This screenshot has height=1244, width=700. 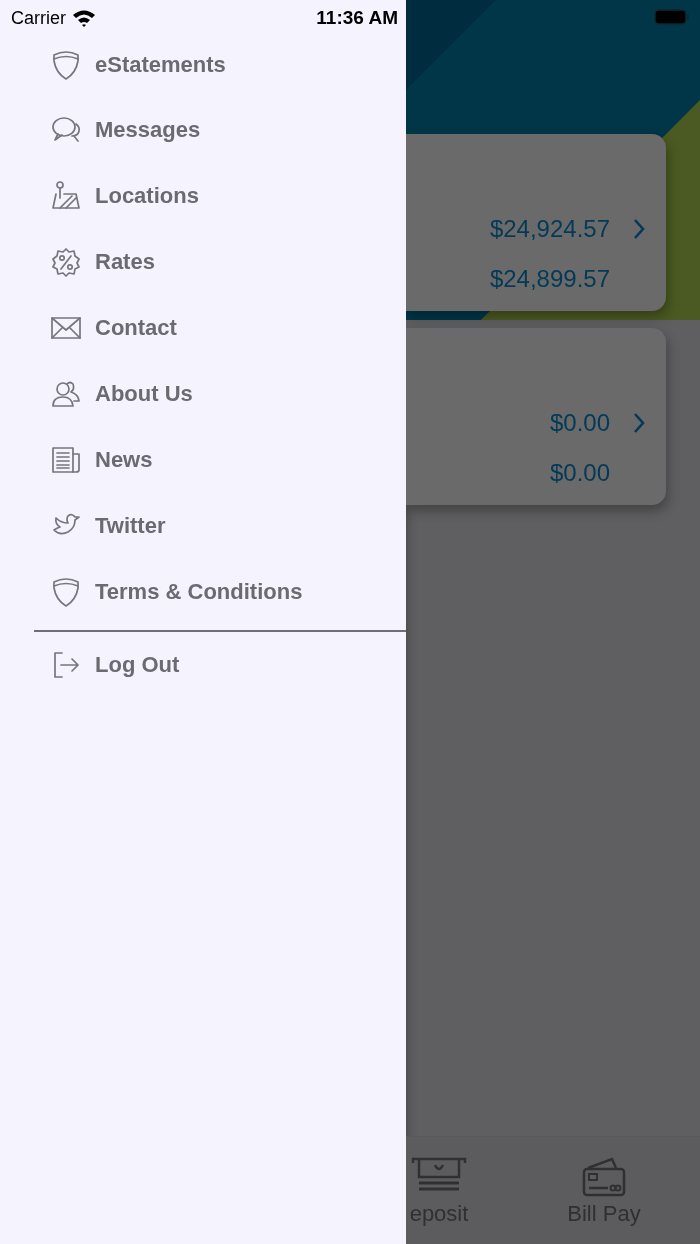 What do you see at coordinates (549, 279) in the screenshot?
I see `available-amount: $24,899.57` at bounding box center [549, 279].